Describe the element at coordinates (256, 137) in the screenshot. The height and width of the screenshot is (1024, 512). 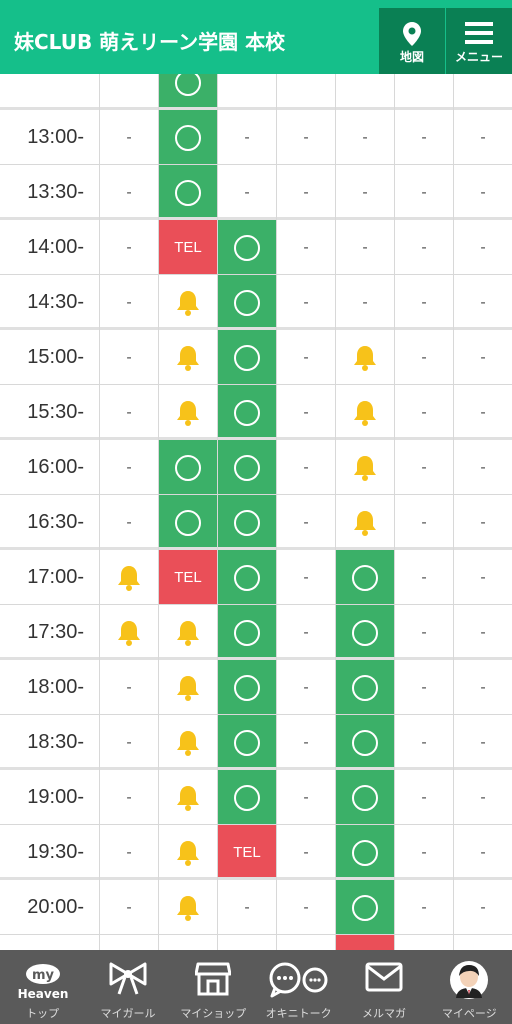
I see `schedule-row: 13:00- - - - - - -` at that location.